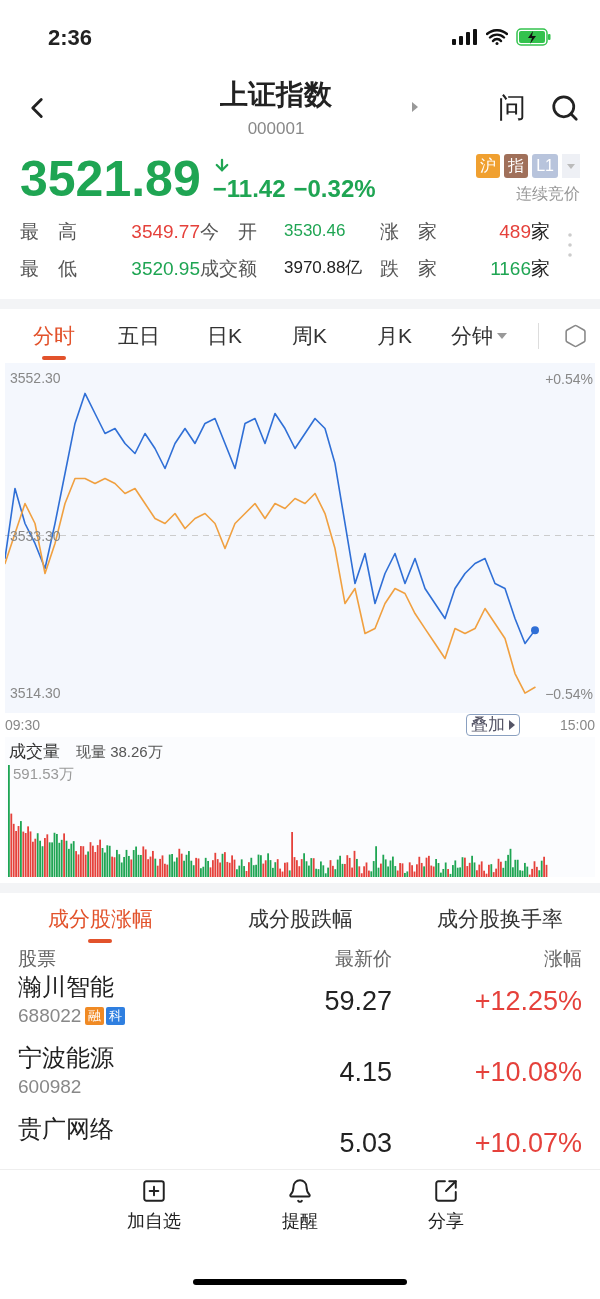  Describe the element at coordinates (229, 232) in the screenshot. I see `stat-label: 今 开` at that location.